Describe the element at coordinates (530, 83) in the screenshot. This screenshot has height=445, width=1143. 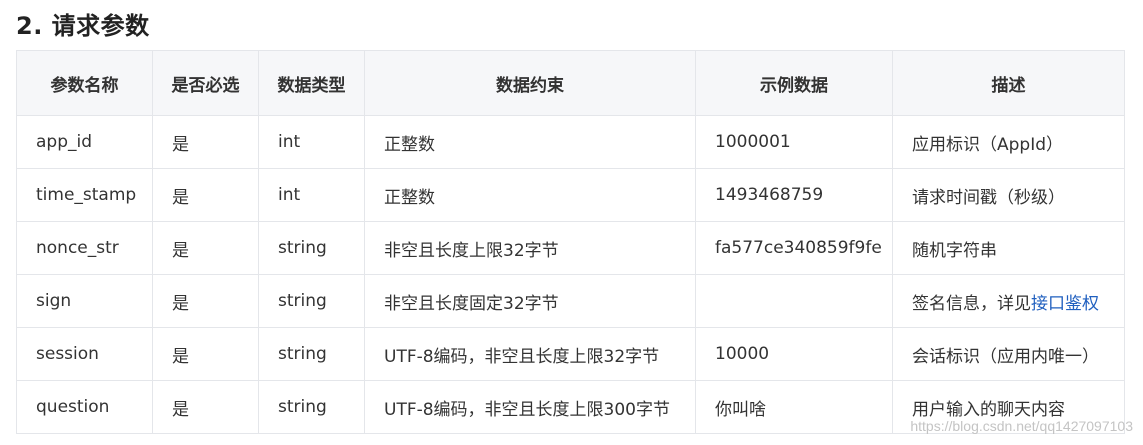
I see `header-constraint: 数据约束` at that location.